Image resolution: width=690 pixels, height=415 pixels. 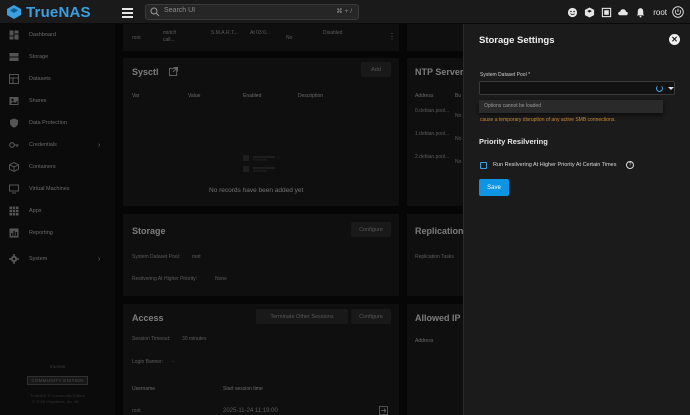 I want to click on system-dataset-pool-select, so click(x=577, y=88).